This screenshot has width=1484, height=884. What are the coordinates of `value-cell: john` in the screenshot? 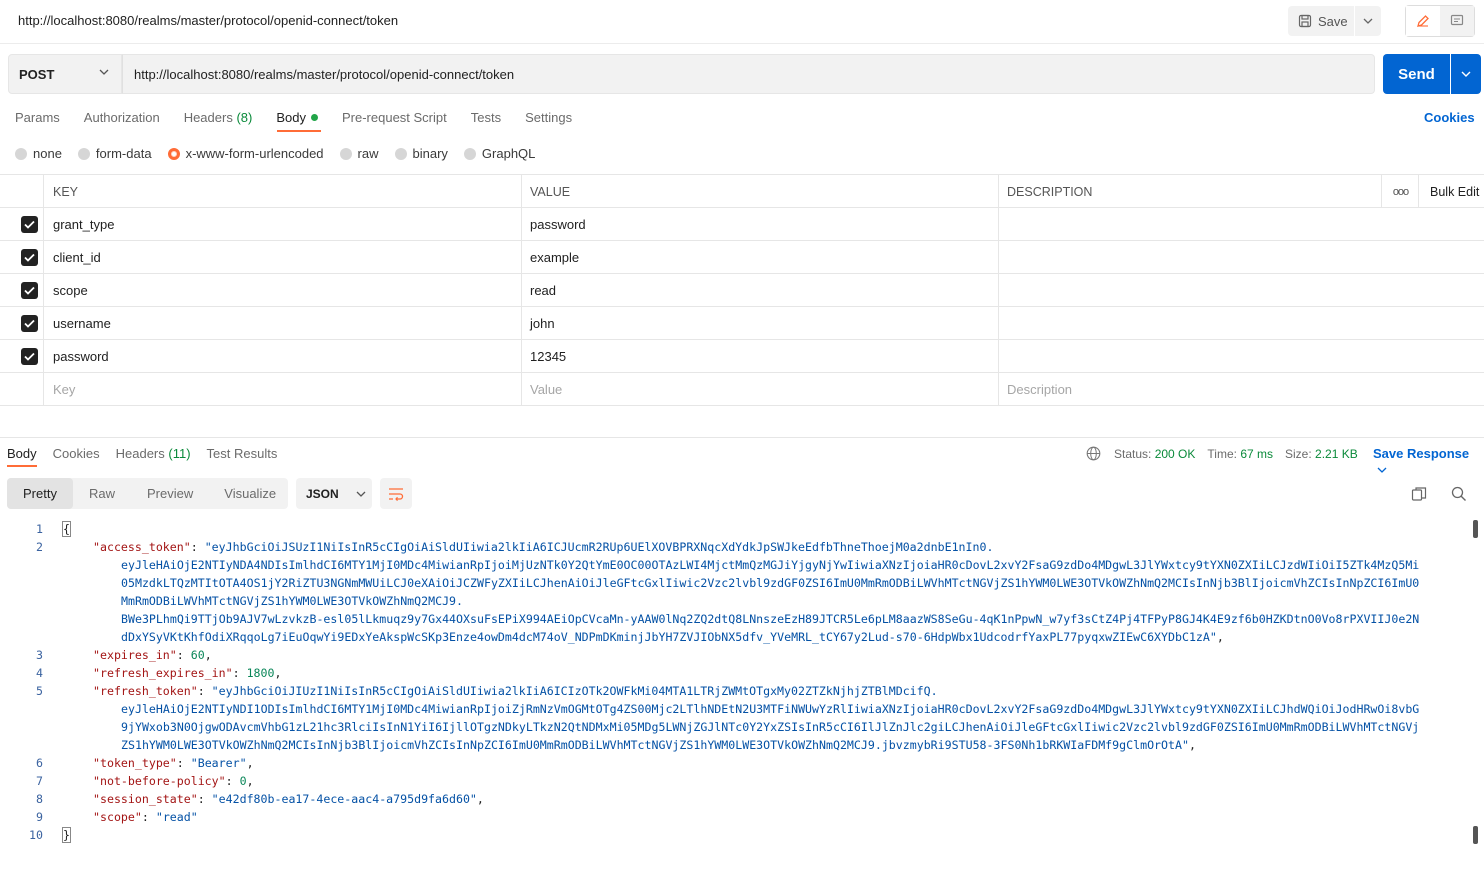 It's located at (760, 323).